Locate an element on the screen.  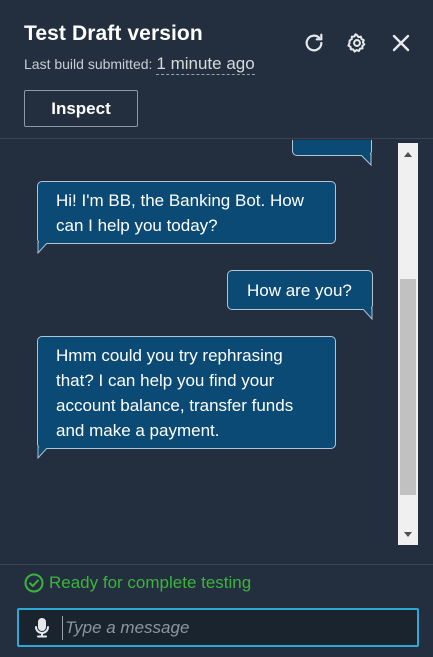
user-message-text: How are you? is located at coordinates (299, 290).